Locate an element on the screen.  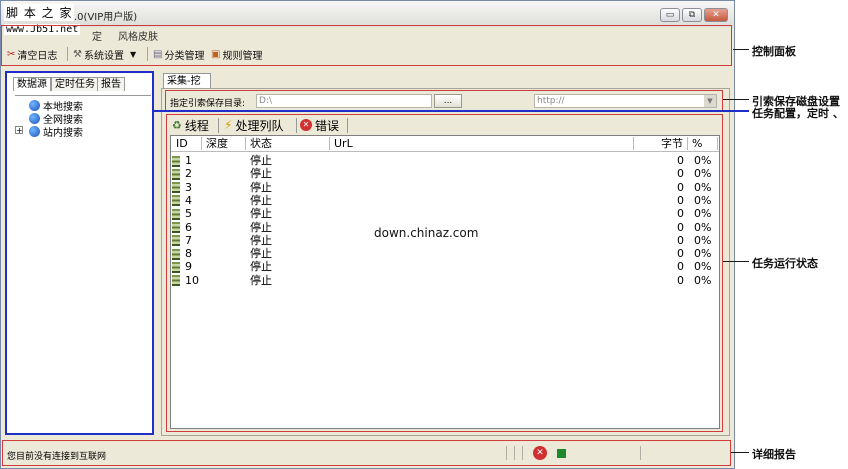
table-row: 3 停止 0 0% is located at coordinates (445, 187).